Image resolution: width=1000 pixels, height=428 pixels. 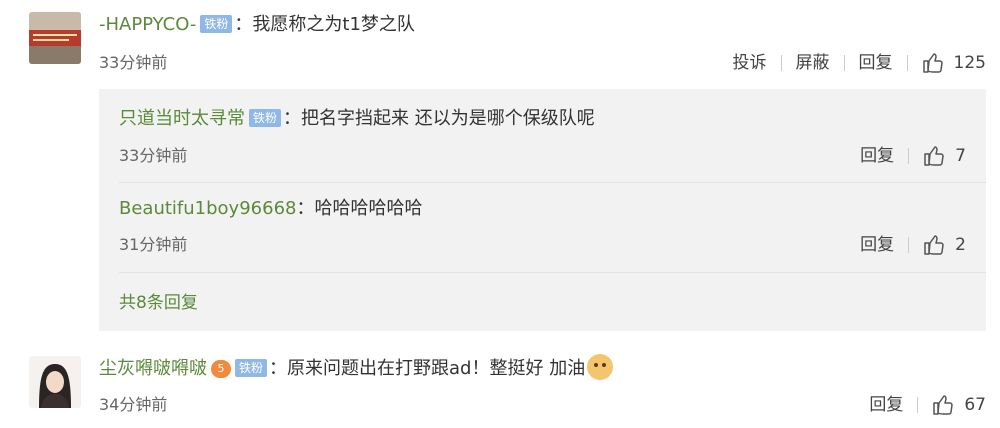 I want to click on reply-author: 只道当时太寻常, so click(x=182, y=118).